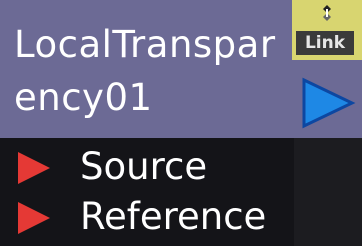 The height and width of the screenshot is (246, 362). Describe the element at coordinates (173, 216) in the screenshot. I see `port-label: Reference` at that location.